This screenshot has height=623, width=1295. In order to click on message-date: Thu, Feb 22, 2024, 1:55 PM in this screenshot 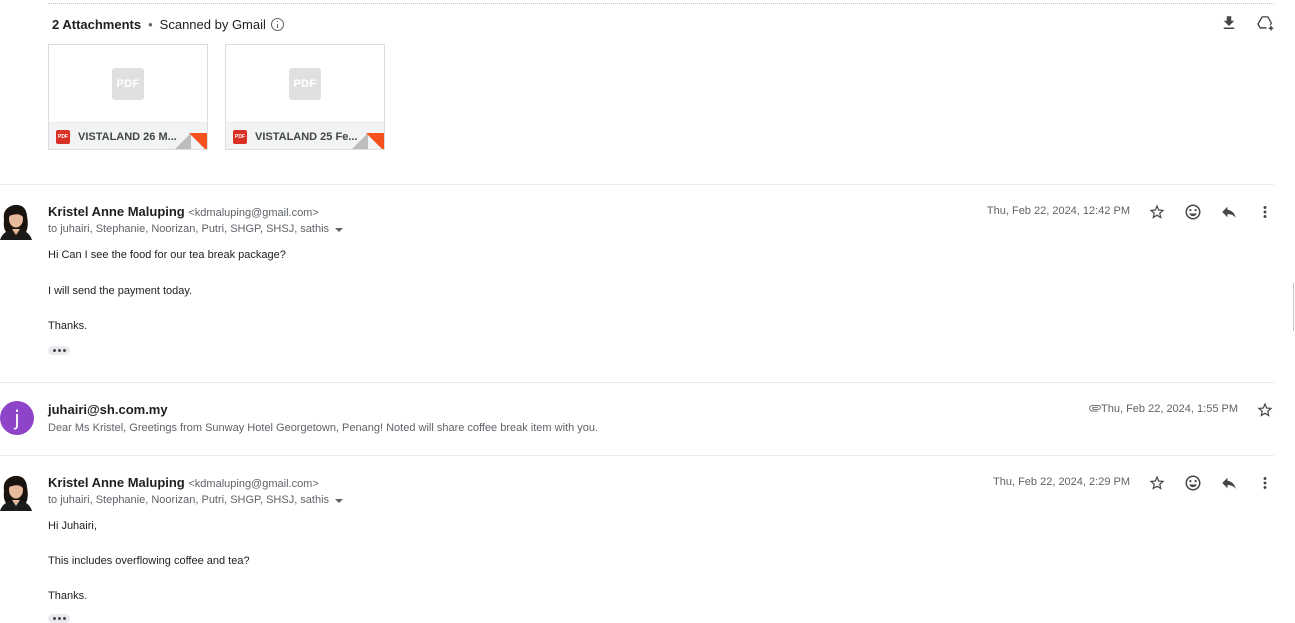, I will do `click(1163, 409)`.